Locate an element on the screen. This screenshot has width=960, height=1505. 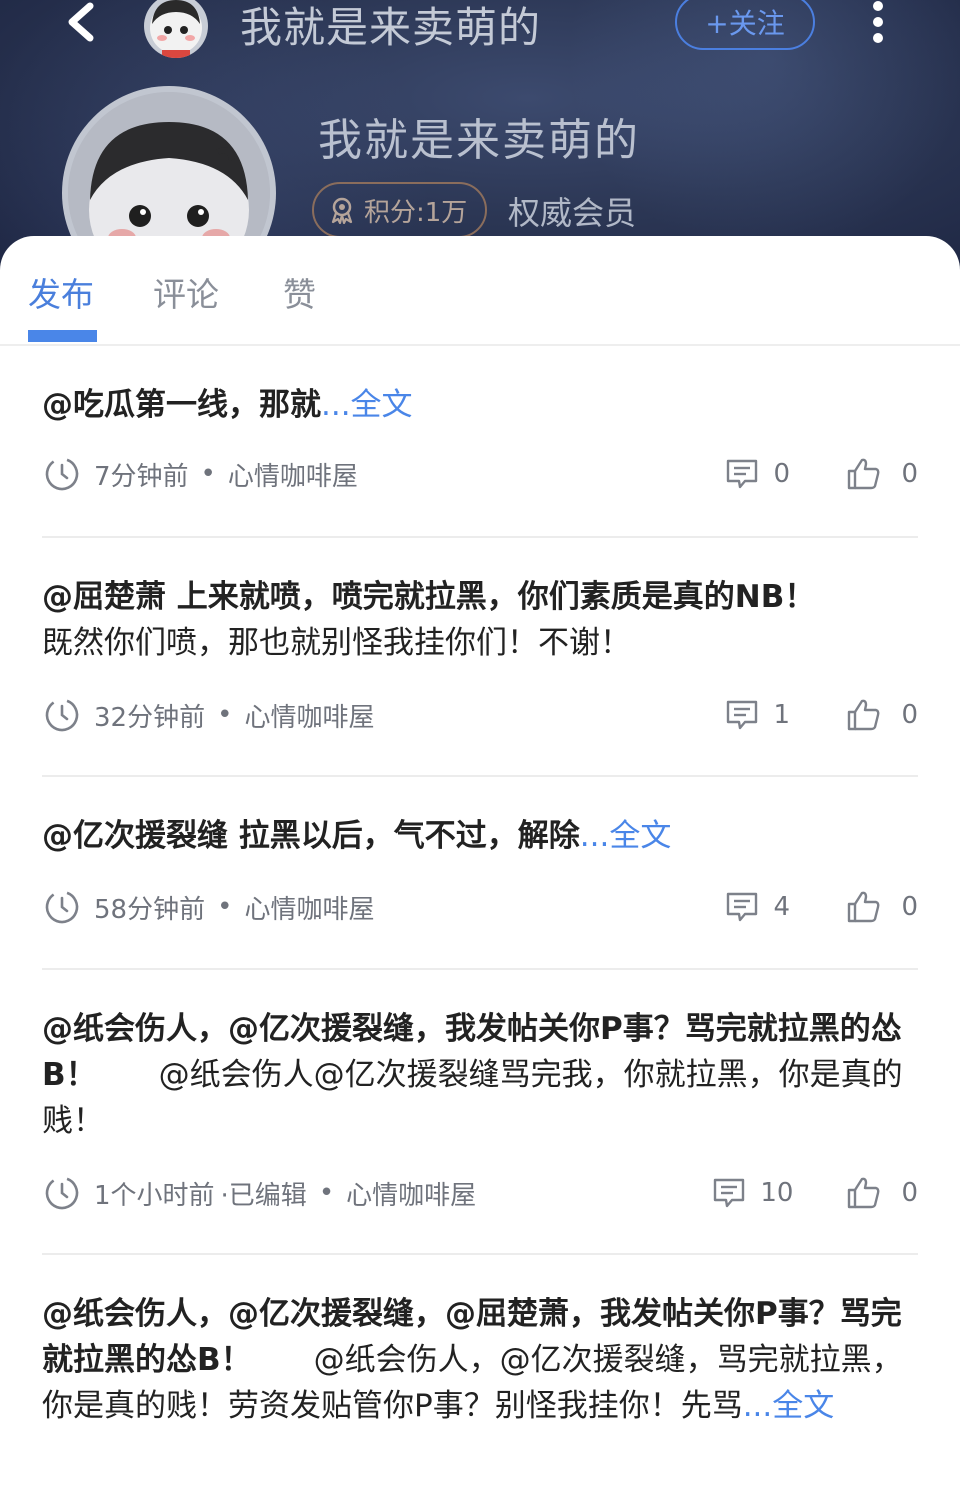
post-text-content: @亿次援裂缝 拉黑以后，气不过，解除 is located at coordinates (311, 836).